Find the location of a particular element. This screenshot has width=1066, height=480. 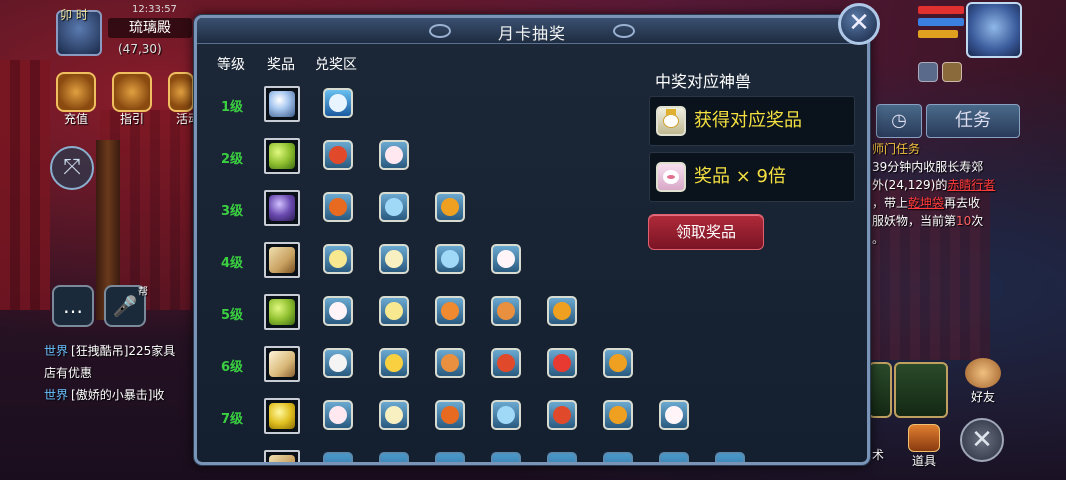

location-panel: 卯 时 12:33:57 琉璃殿 (47,30) is located at coordinates (123, 31).